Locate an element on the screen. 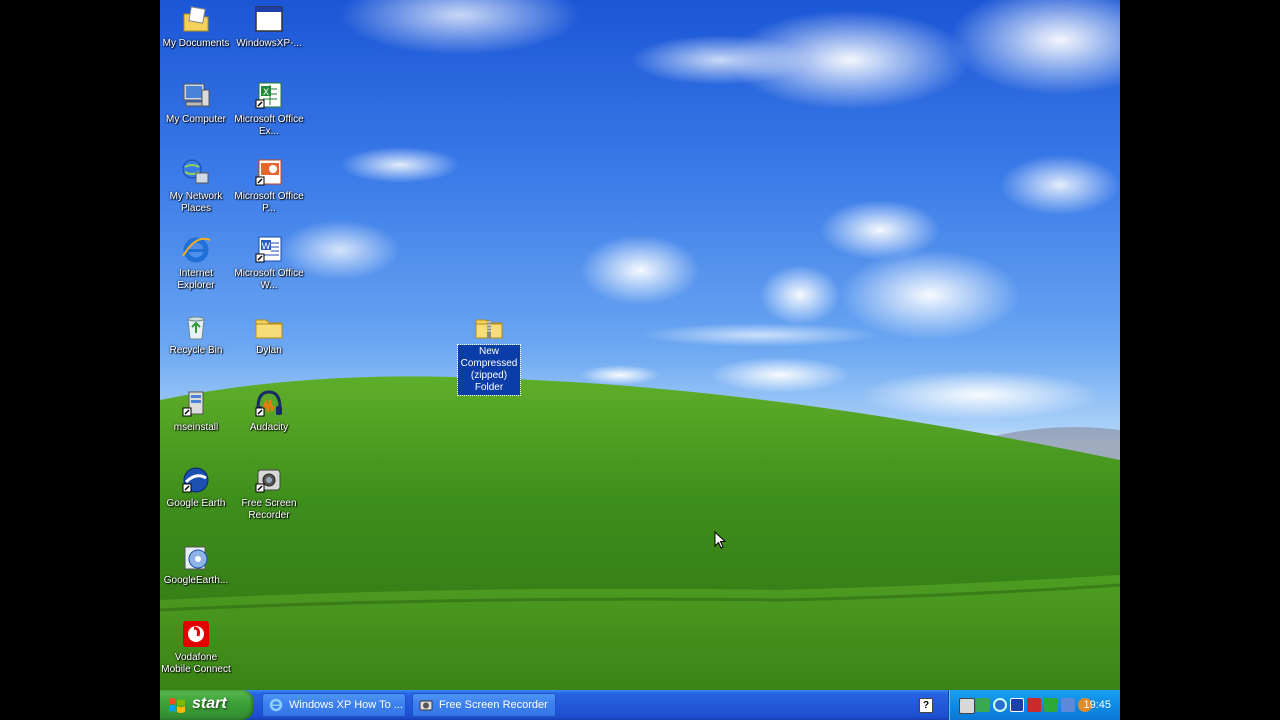 Image resolution: width=1280 pixels, height=720 pixels. ie-icon is located at coordinates (276, 705).